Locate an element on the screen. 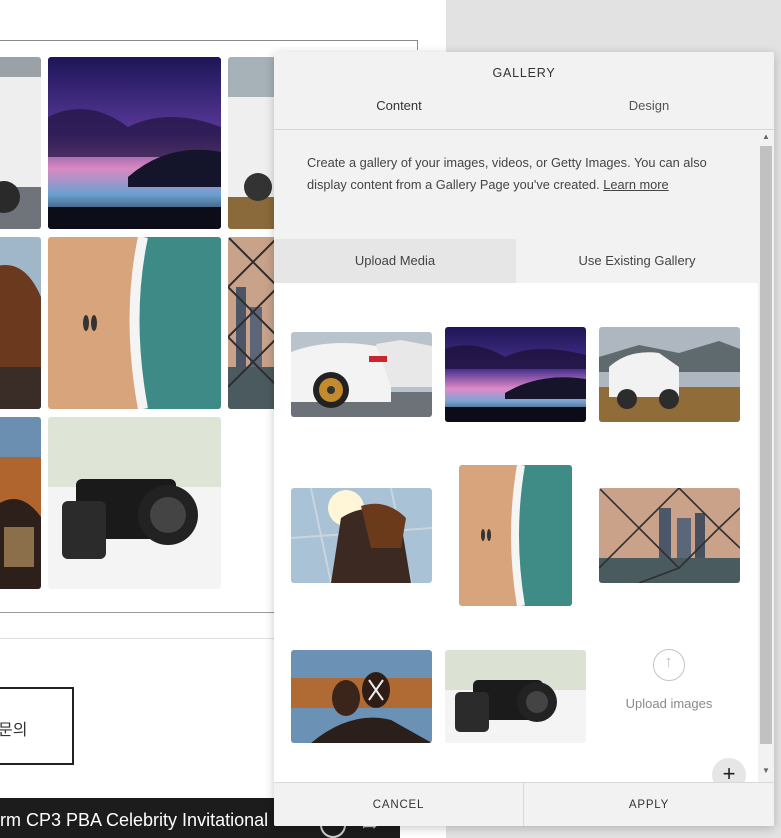 The height and width of the screenshot is (838, 781). gallery-corner is located at coordinates (417, 45).